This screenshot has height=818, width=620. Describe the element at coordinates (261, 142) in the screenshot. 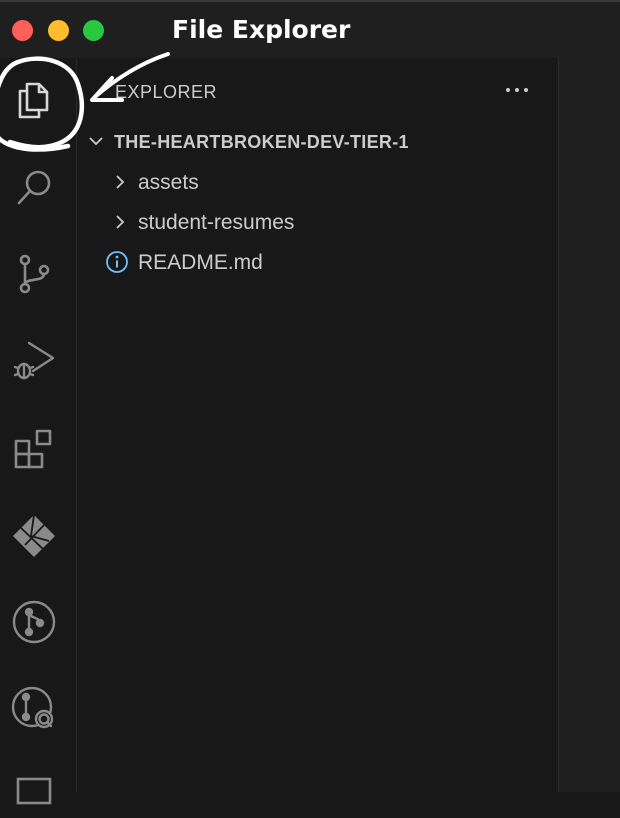

I see `workspace-folder-name: THE-HEARTBROKEN-DEV-TIER-1` at that location.